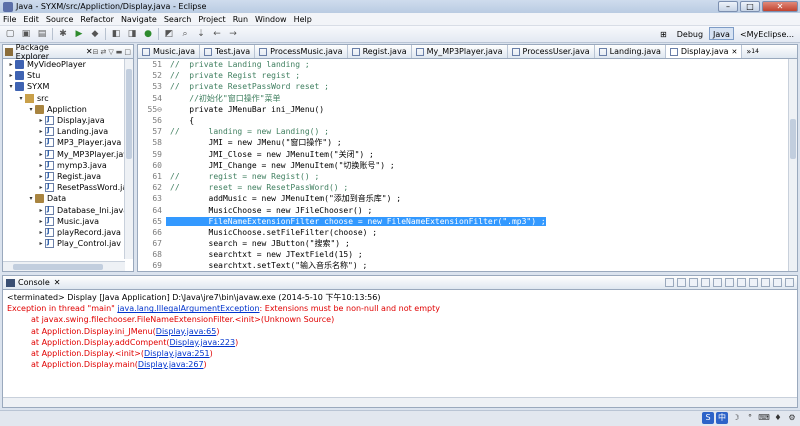 This screenshot has width=800, height=426. Describe the element at coordinates (68, 64) in the screenshot. I see `tree-item: ▸ MyVideoPlayer` at that location.